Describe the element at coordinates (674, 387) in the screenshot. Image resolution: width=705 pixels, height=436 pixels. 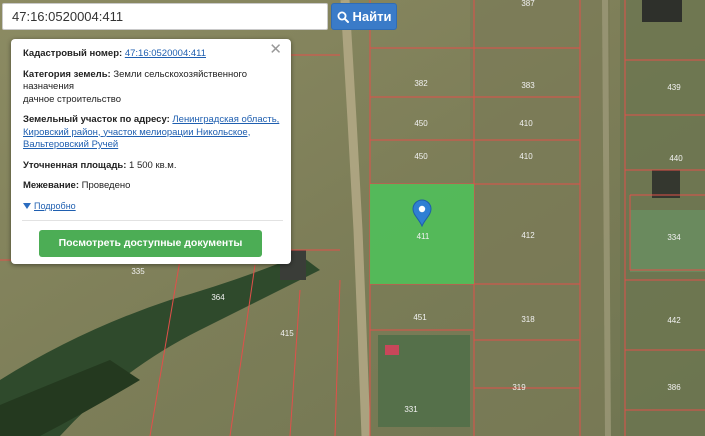
I see `parcel-label: 386` at that location.